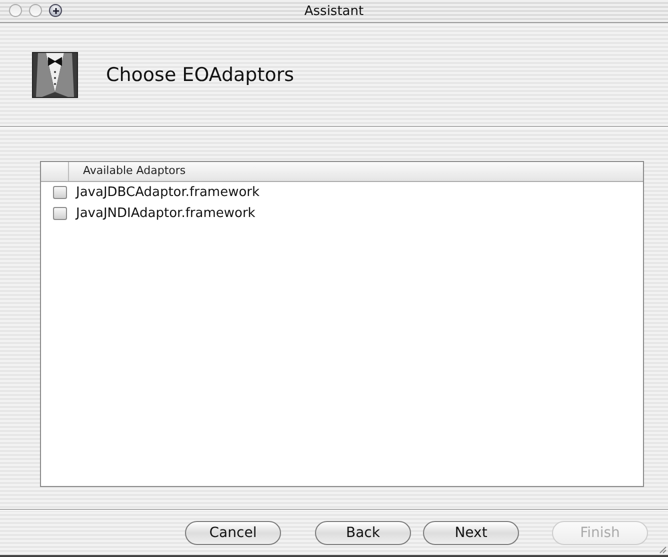  I want to click on adaptor-name: JavaJDBCAdaptor.framework, so click(168, 192).